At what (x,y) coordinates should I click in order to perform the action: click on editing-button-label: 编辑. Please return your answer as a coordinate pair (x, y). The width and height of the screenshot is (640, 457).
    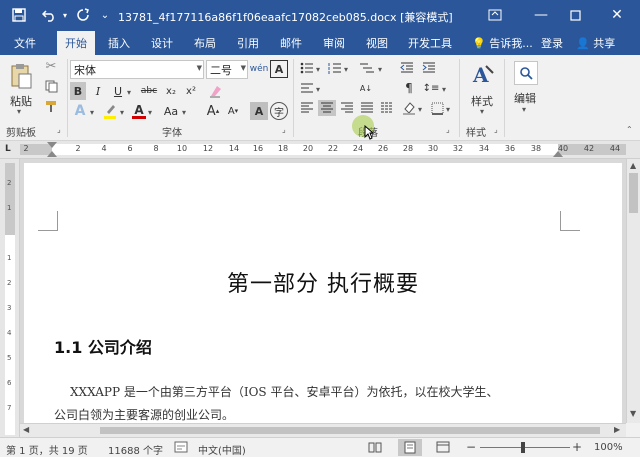
    Looking at the image, I should click on (525, 98).